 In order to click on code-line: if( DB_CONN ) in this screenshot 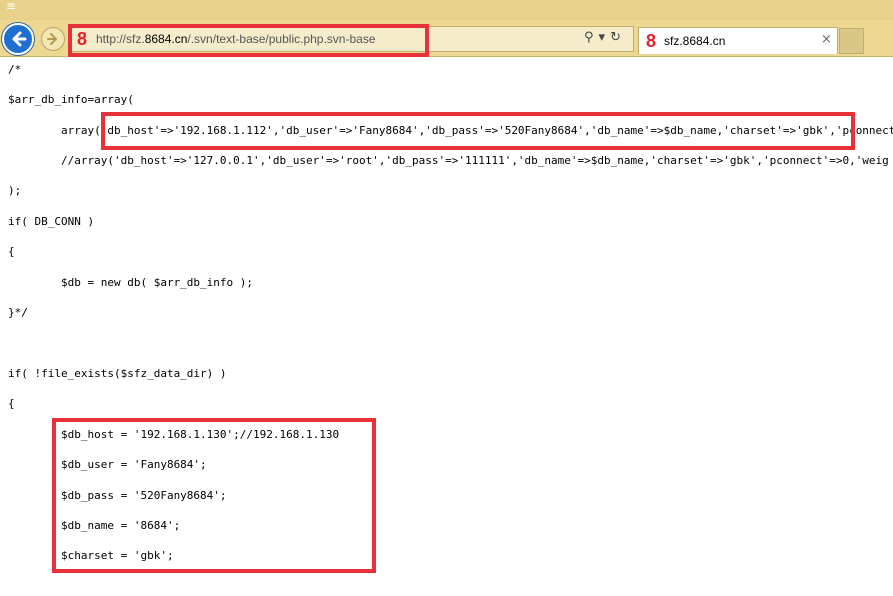, I will do `click(51, 221)`.